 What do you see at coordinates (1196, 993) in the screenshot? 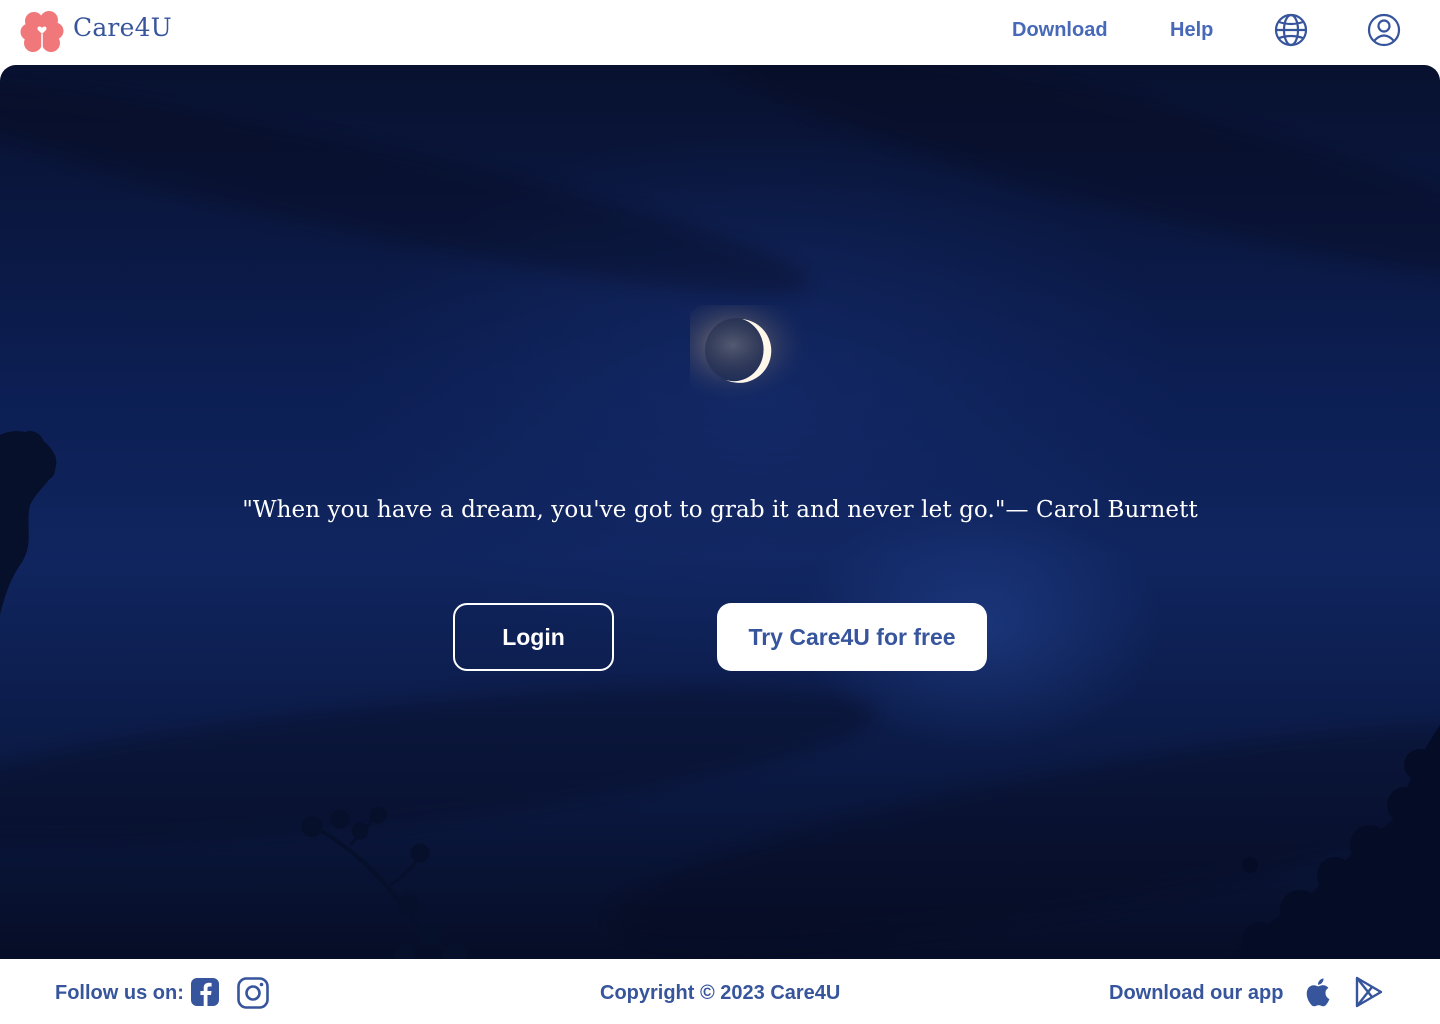
I see `download-app-label: Download our app` at bounding box center [1196, 993].